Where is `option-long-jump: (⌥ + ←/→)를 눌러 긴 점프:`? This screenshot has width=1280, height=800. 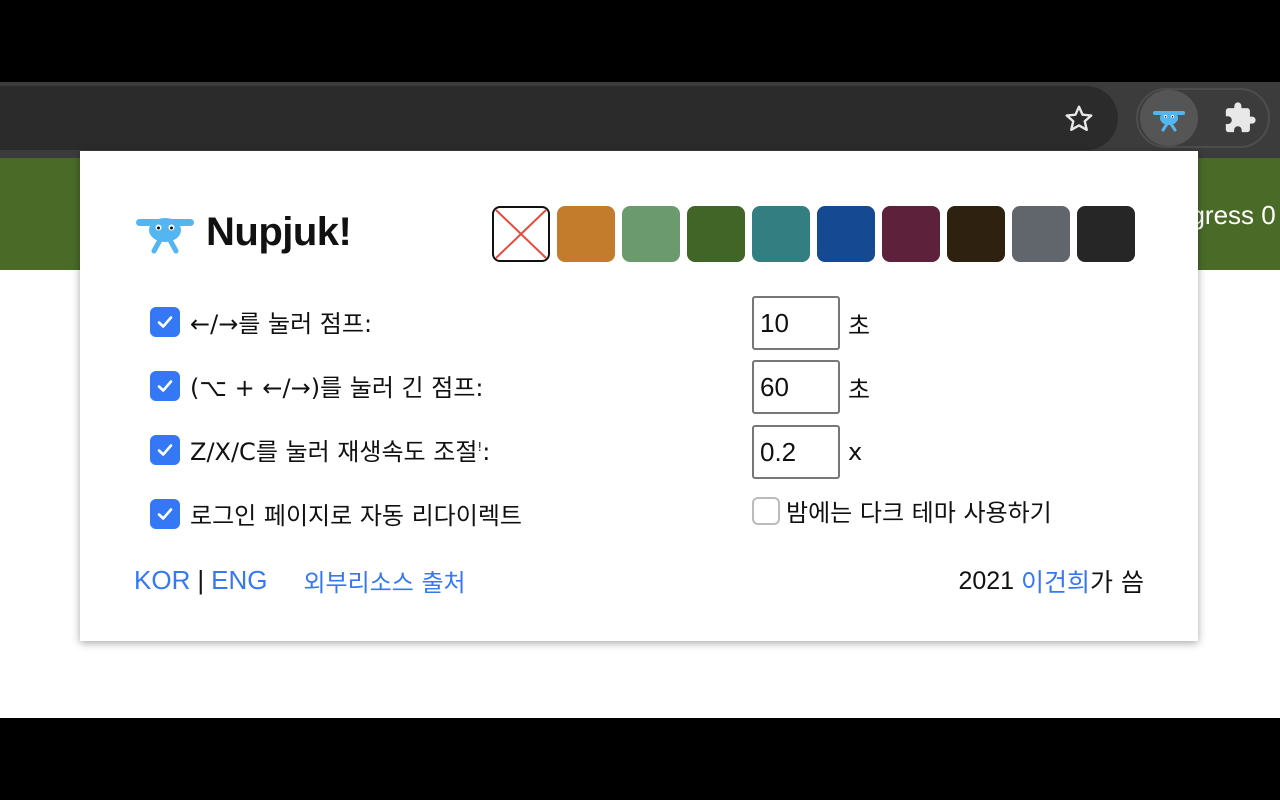
option-long-jump: (⌥ + ←/→)를 눌러 긴 점프: is located at coordinates (317, 385).